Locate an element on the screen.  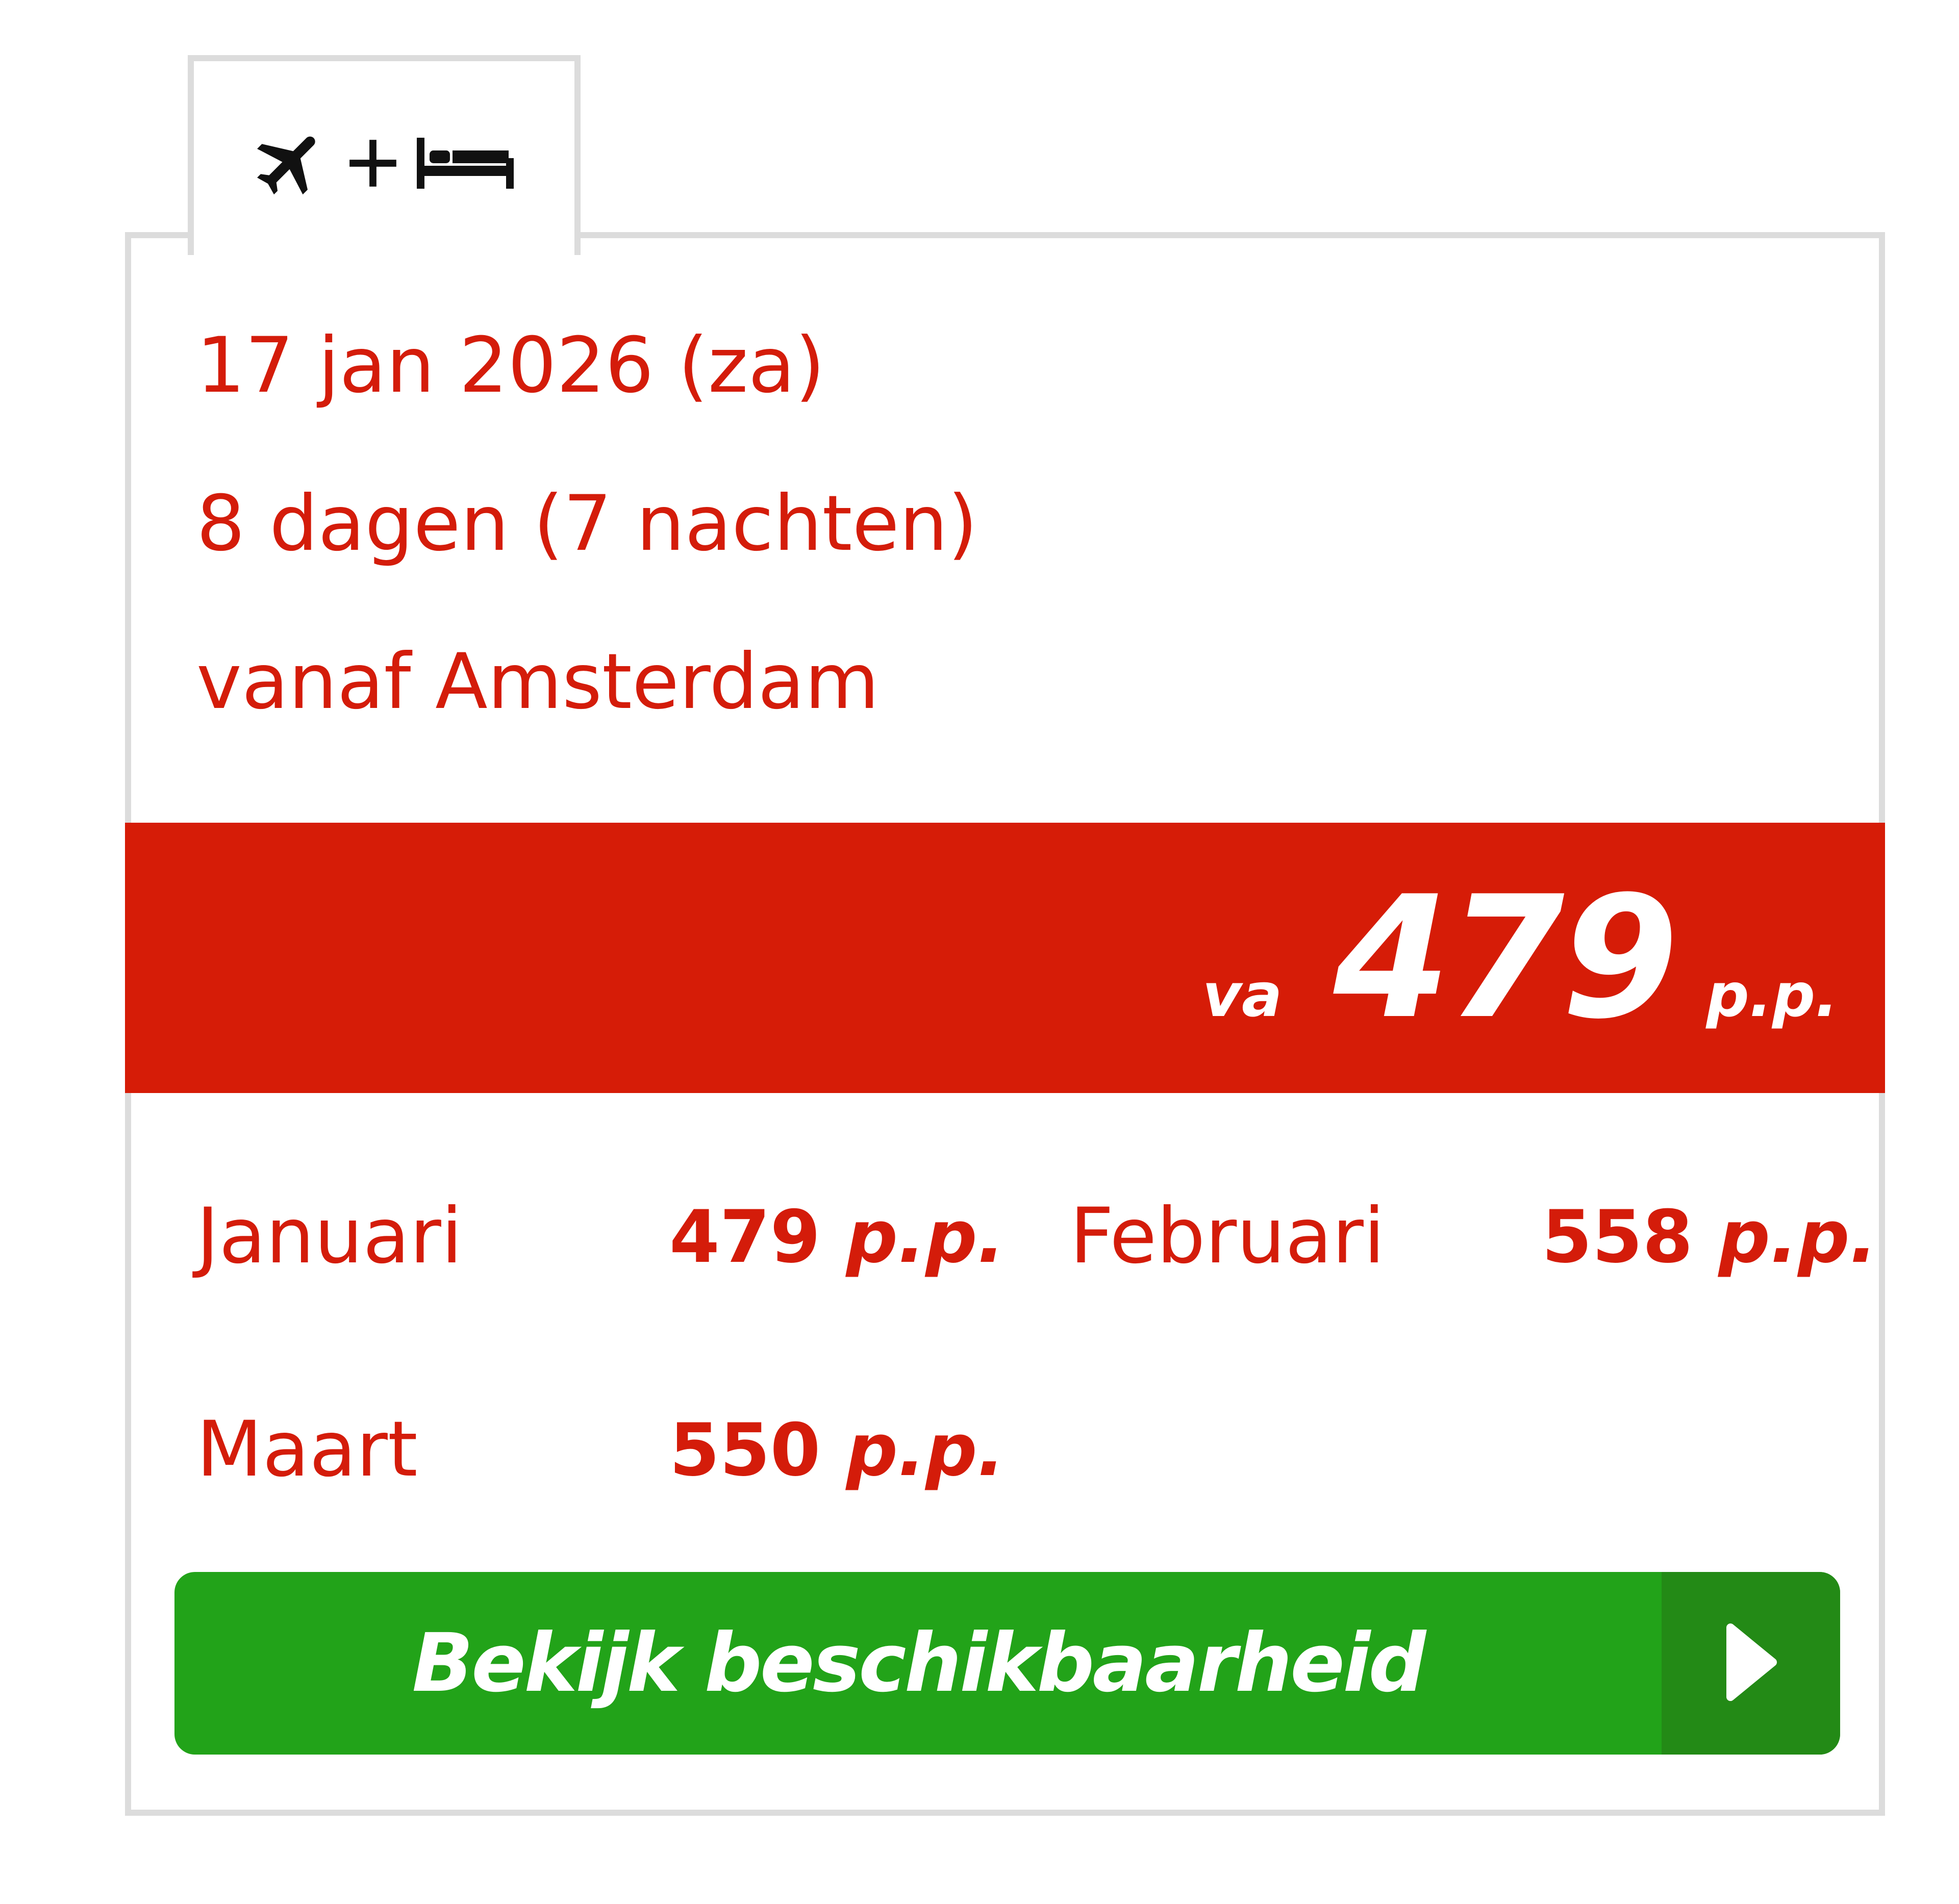
month-price-maart: 550 p.p. is located at coordinates (837, 1450).